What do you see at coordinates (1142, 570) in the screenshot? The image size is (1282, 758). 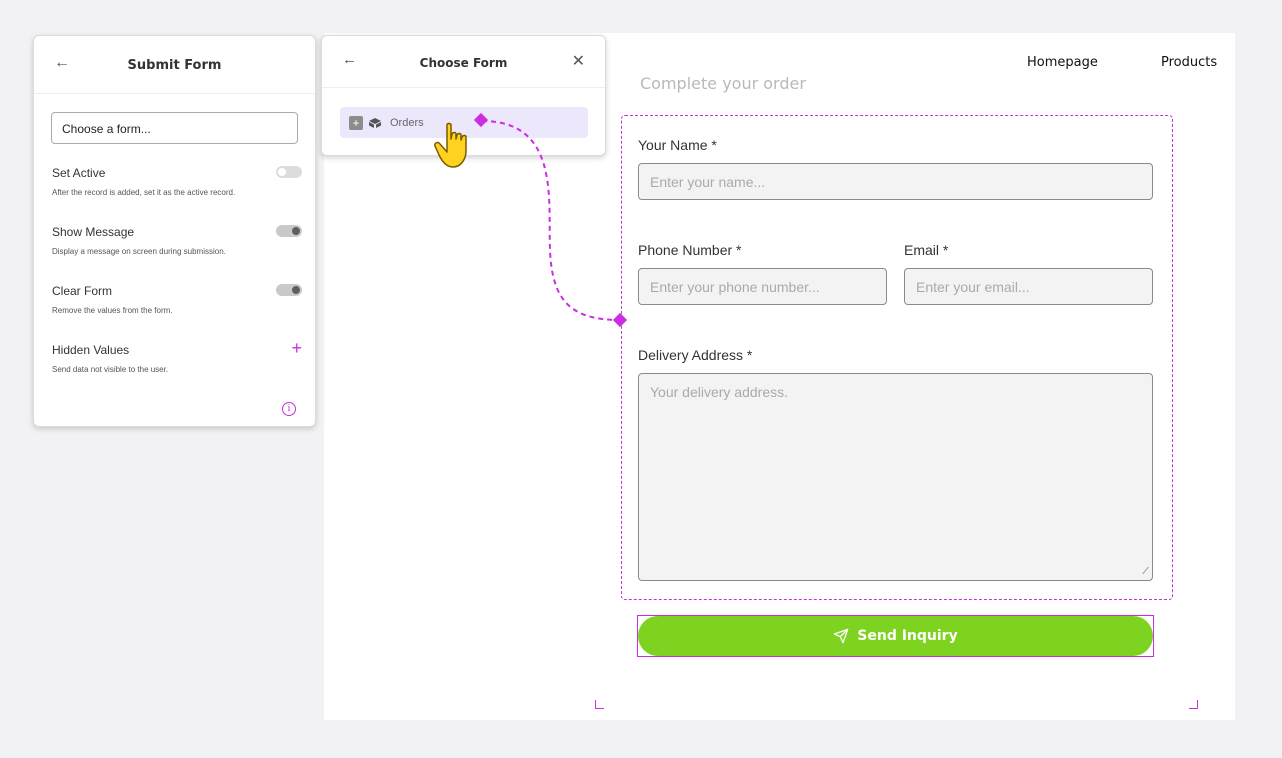 I see `resize-grip-icon` at bounding box center [1142, 570].